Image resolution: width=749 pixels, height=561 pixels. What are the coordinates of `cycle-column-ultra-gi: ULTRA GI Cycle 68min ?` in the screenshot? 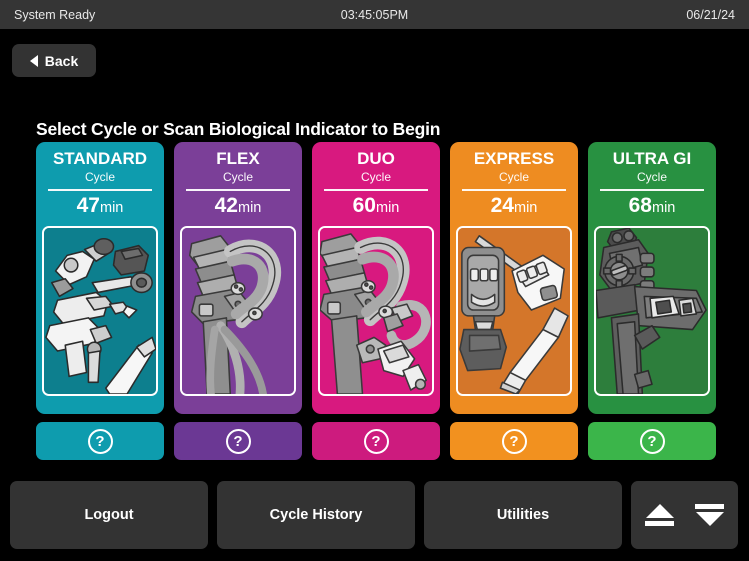 It's located at (652, 302).